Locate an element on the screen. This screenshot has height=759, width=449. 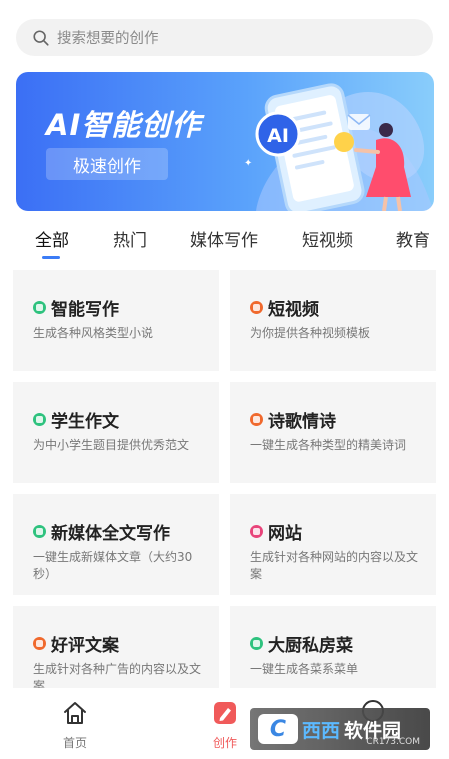
card-title: 学生作文 is located at coordinates (85, 422).